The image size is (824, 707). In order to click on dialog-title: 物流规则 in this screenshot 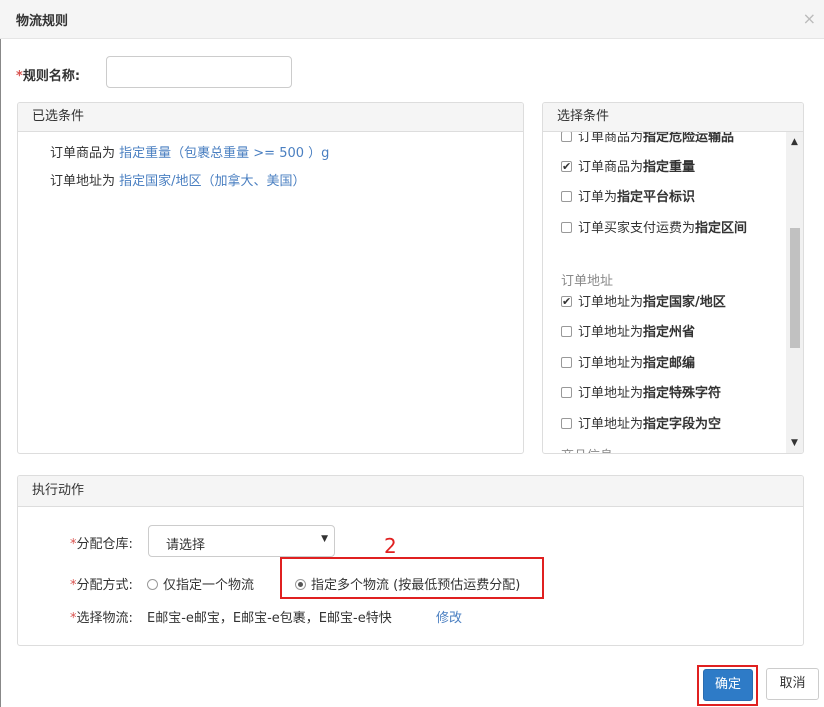, I will do `click(42, 21)`.